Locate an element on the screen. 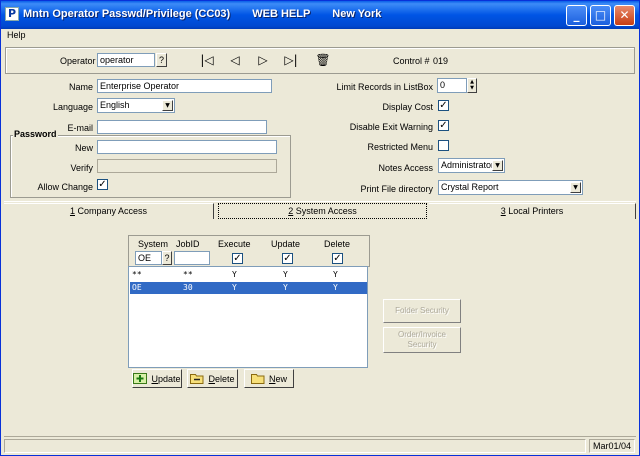 Image resolution: width=640 pixels, height=456 pixels. filter-update-checkbox: ✓ is located at coordinates (287, 258).